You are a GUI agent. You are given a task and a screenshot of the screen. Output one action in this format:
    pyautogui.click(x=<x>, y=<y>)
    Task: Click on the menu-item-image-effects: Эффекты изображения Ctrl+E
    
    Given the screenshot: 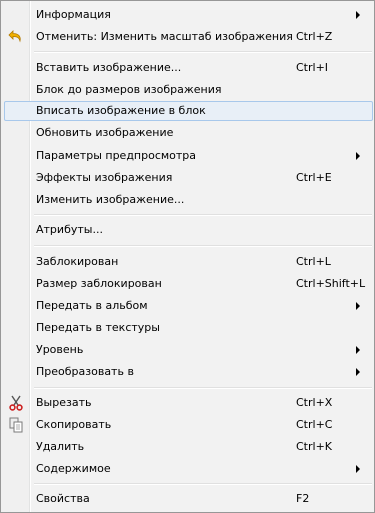 What is the action you would take?
    pyautogui.click(x=187, y=178)
    